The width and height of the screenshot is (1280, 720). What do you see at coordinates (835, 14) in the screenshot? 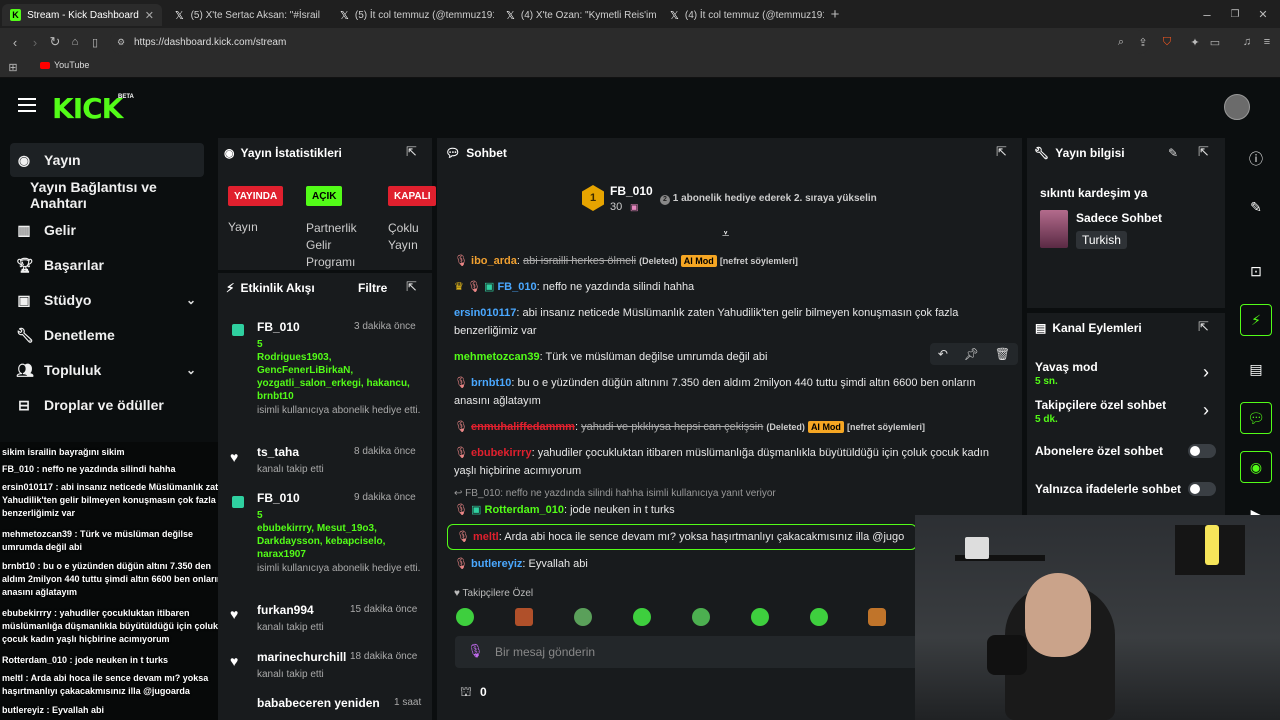
I see `new-tab-icon: +` at bounding box center [835, 14].